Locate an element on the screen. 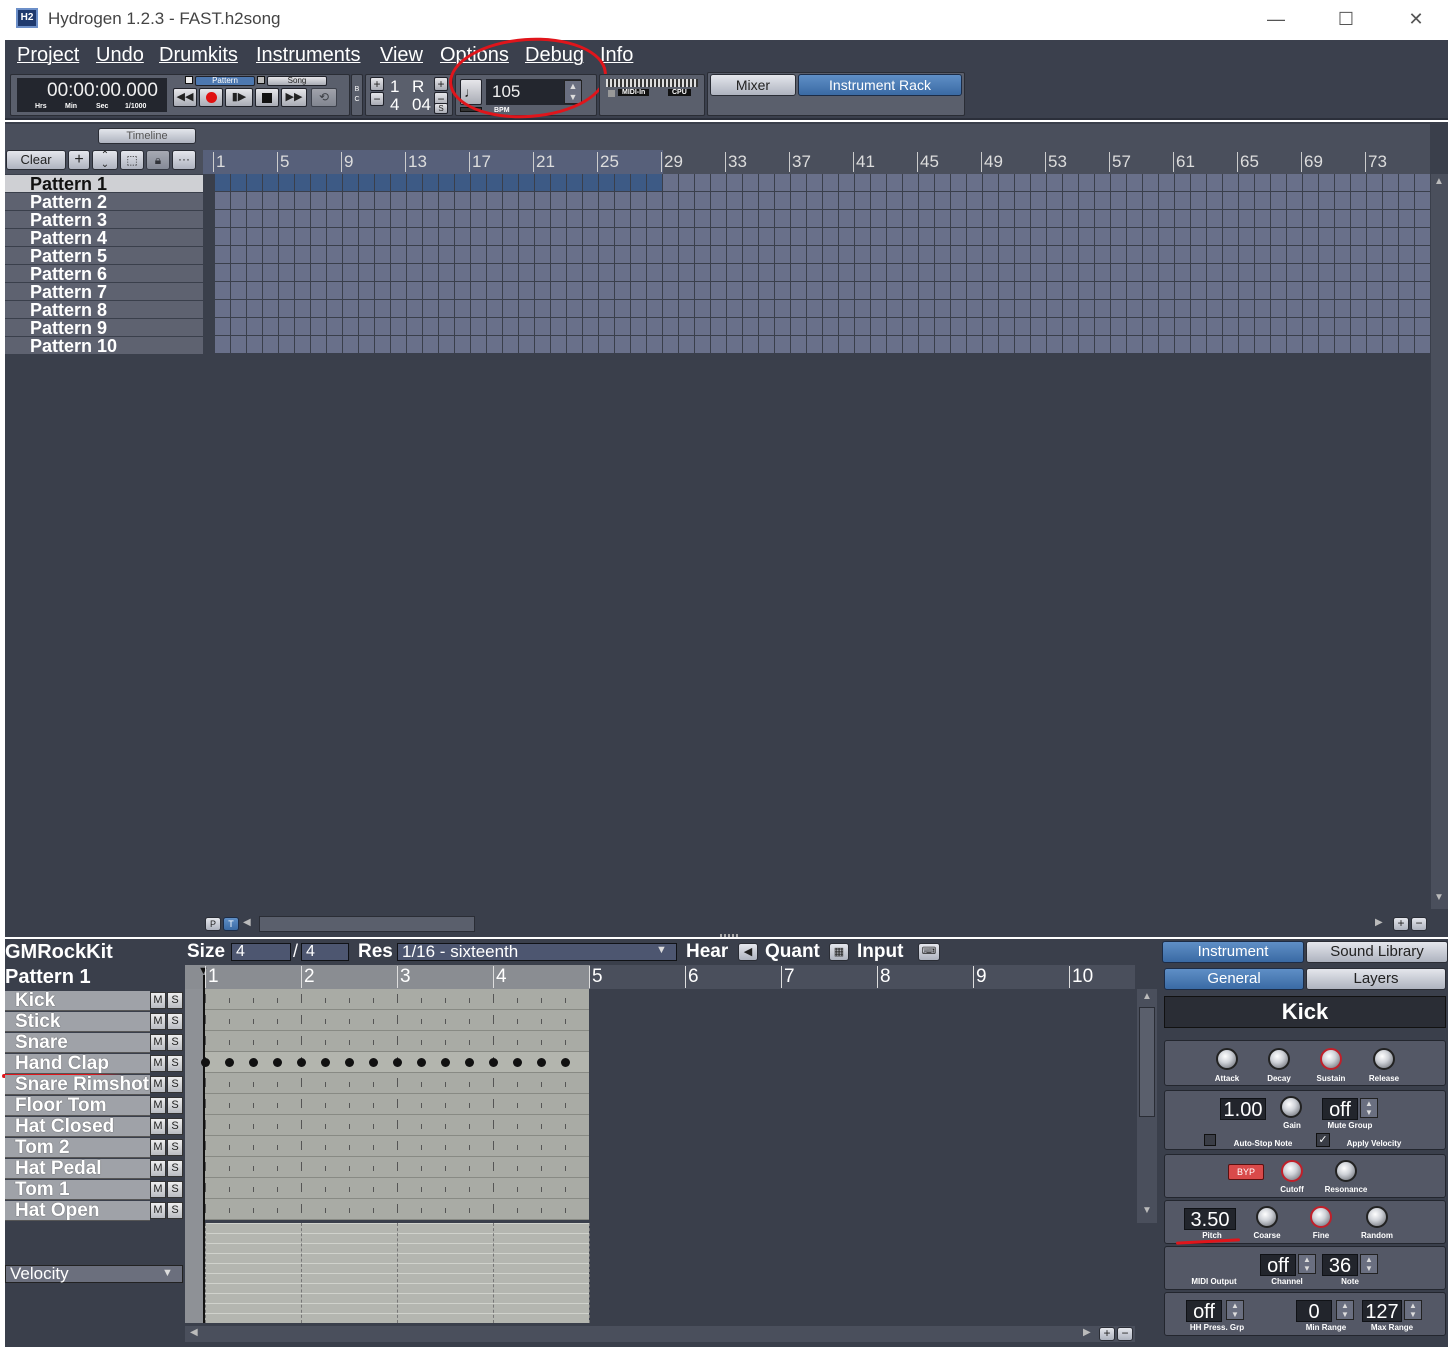  menu-project: Project is located at coordinates (48, 55).